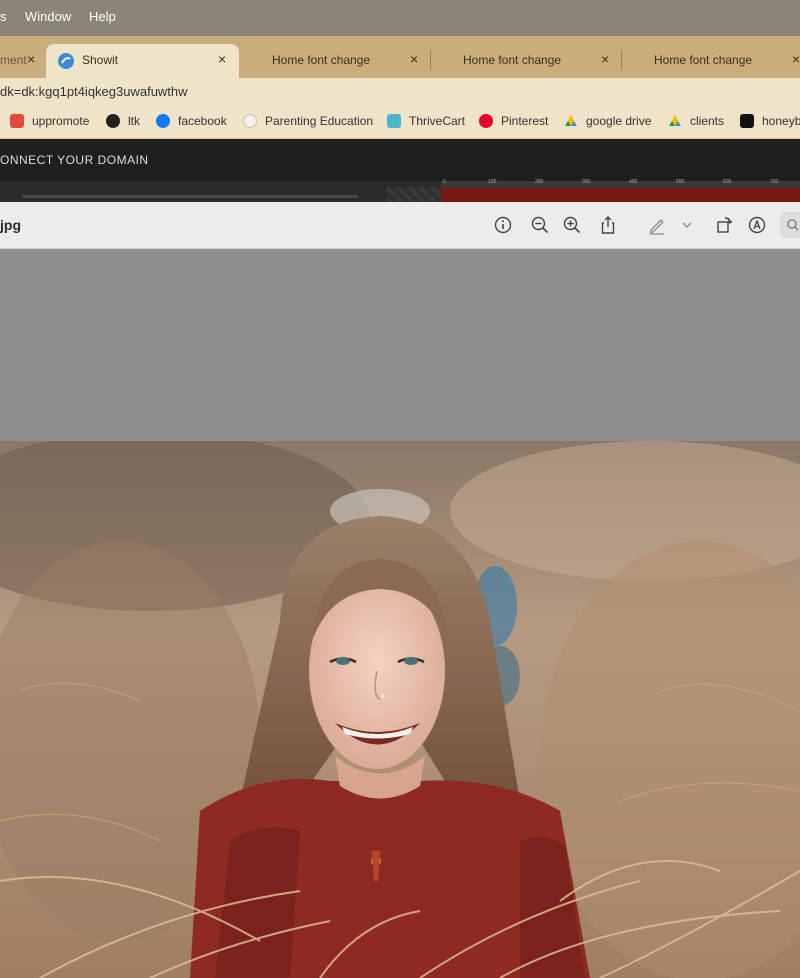 The image size is (800, 978). What do you see at coordinates (757, 225) in the screenshot?
I see `annotate-icon` at bounding box center [757, 225].